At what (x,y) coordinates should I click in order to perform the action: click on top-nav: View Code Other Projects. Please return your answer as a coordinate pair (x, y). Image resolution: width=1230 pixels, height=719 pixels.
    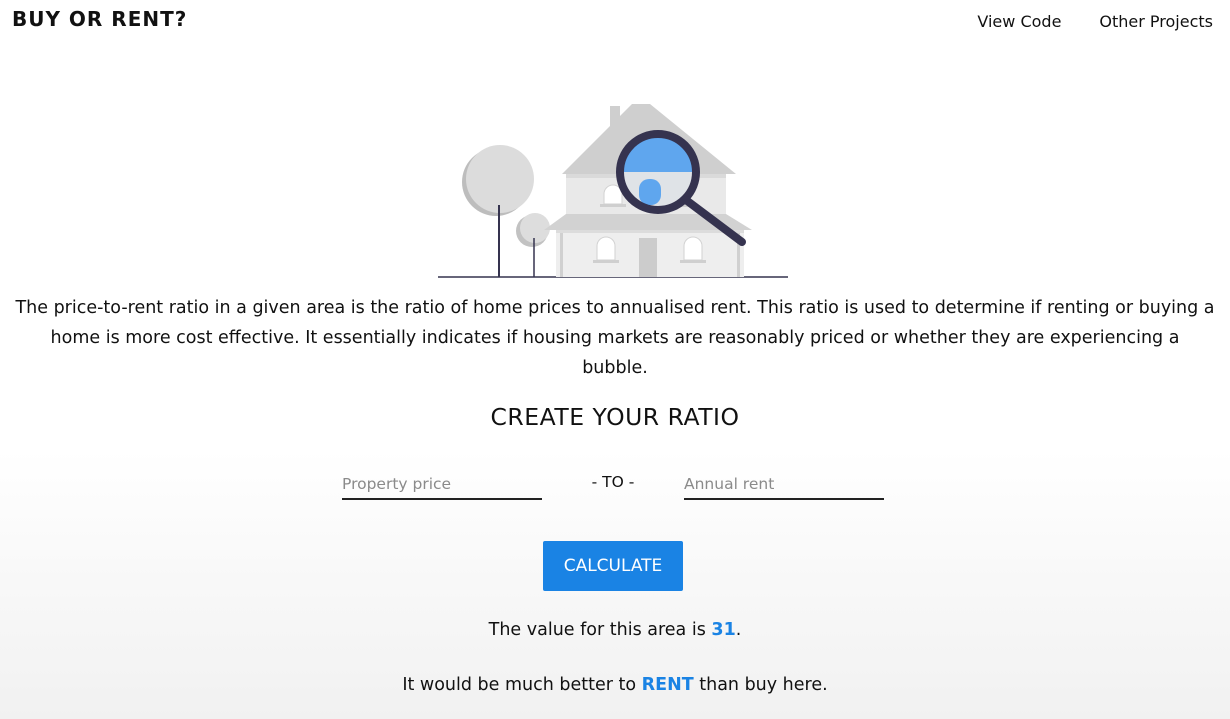
    Looking at the image, I should click on (1095, 21).